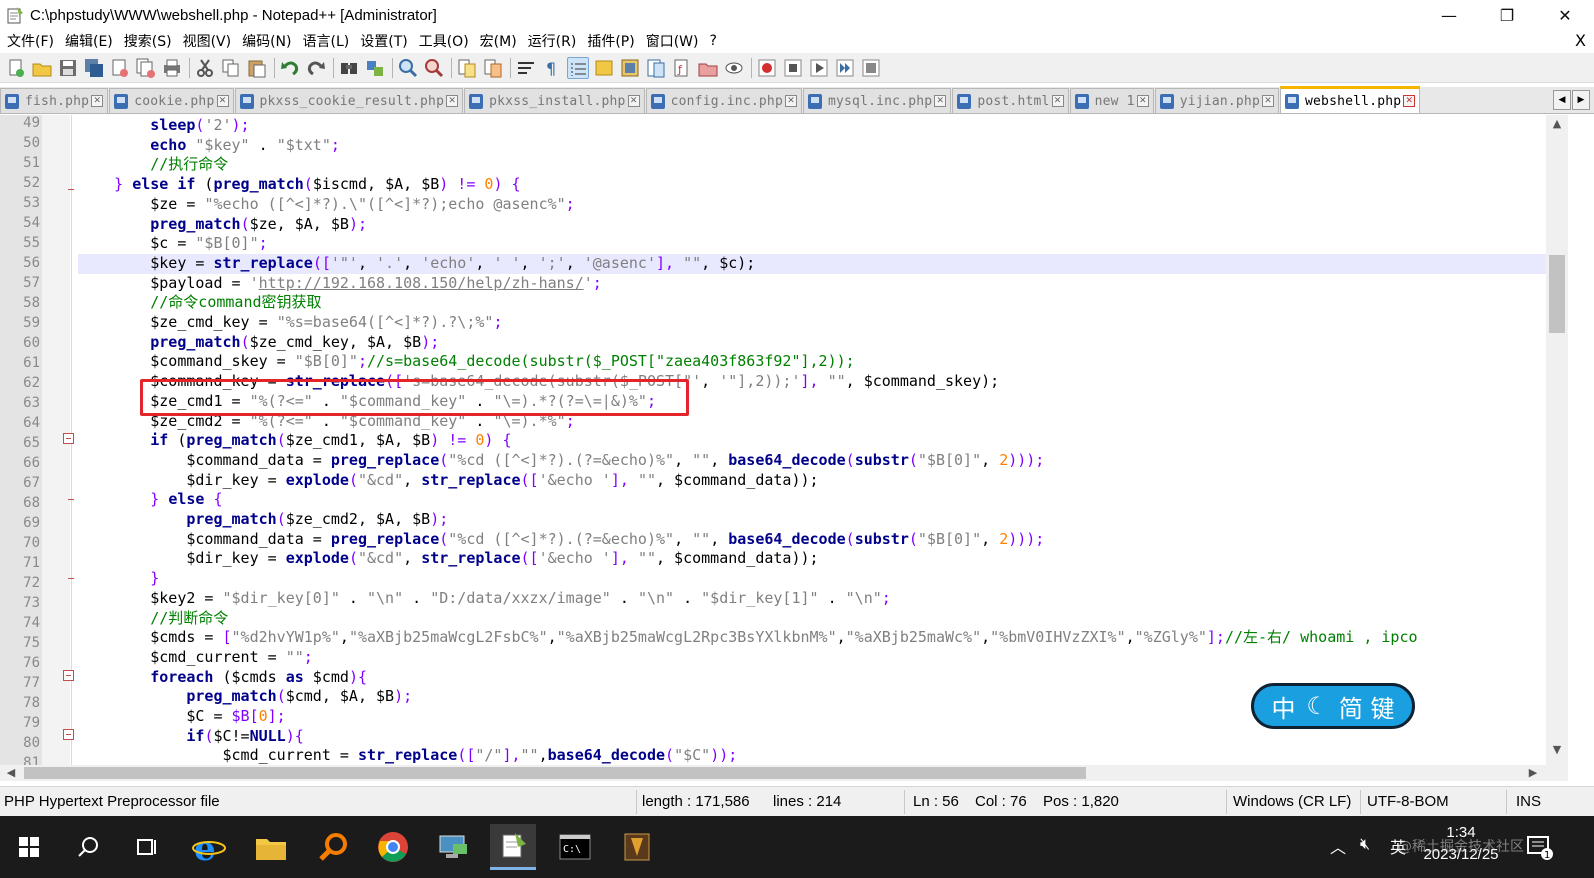 Image resolution: width=1594 pixels, height=878 pixels. I want to click on tab-pkxss-cookie-result-php: pkxss_cookie_result.php ✕, so click(349, 100).